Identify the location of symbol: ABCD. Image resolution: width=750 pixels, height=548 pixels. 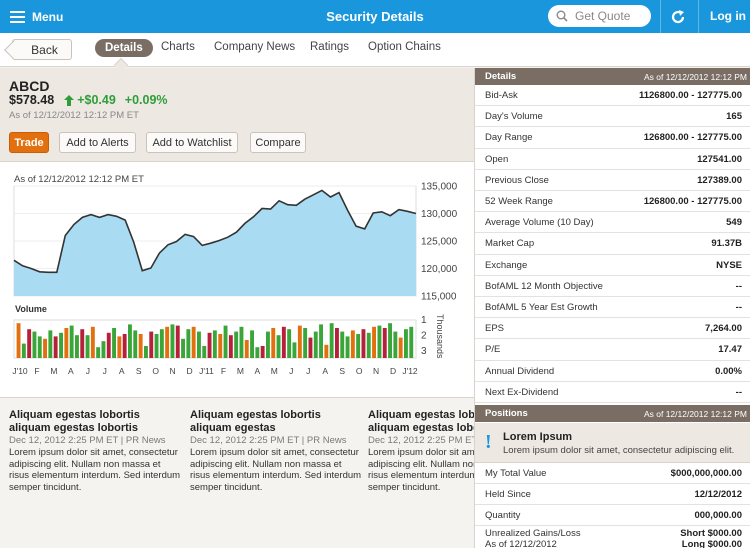
(29, 86).